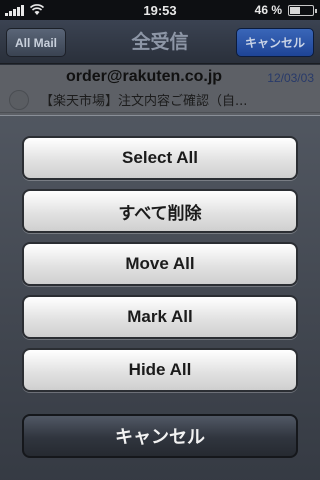  Describe the element at coordinates (160, 436) in the screenshot. I see `sheet-cancel-button: キャンセル` at that location.